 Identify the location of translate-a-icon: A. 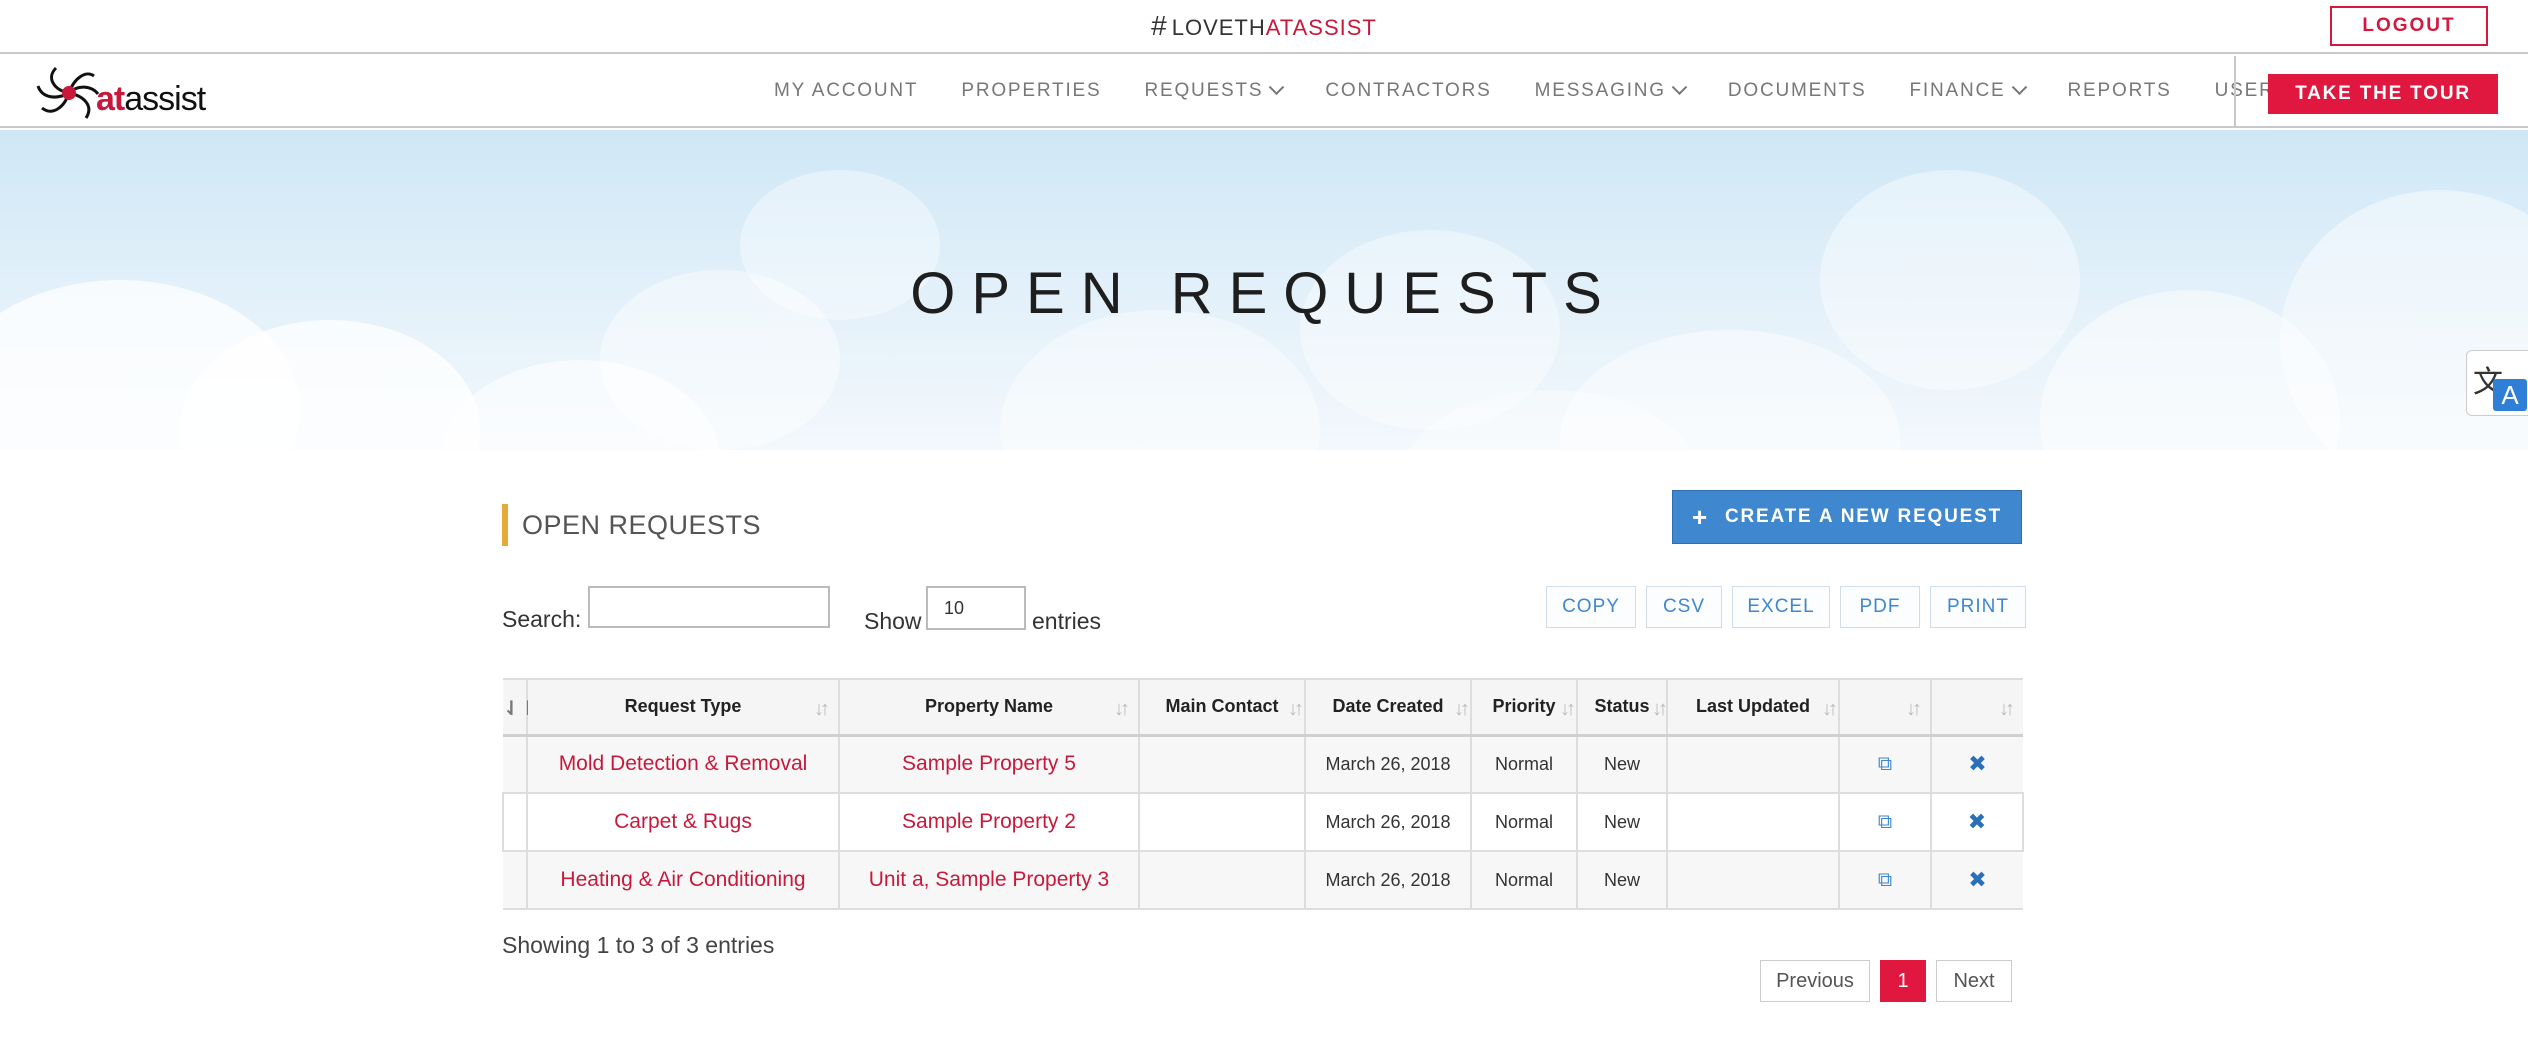
(2510, 395).